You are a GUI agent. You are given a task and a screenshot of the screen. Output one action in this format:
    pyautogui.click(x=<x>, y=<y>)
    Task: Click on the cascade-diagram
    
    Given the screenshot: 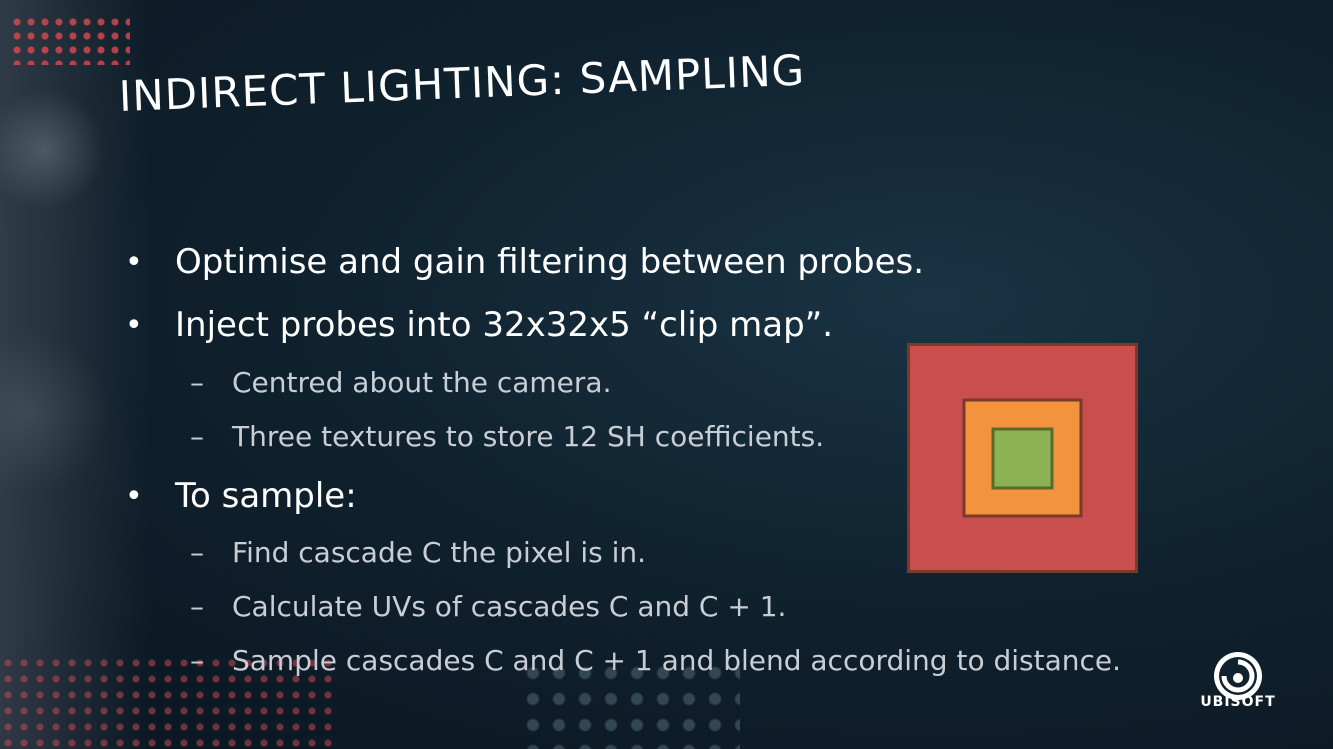 What is the action you would take?
    pyautogui.click(x=1022, y=458)
    